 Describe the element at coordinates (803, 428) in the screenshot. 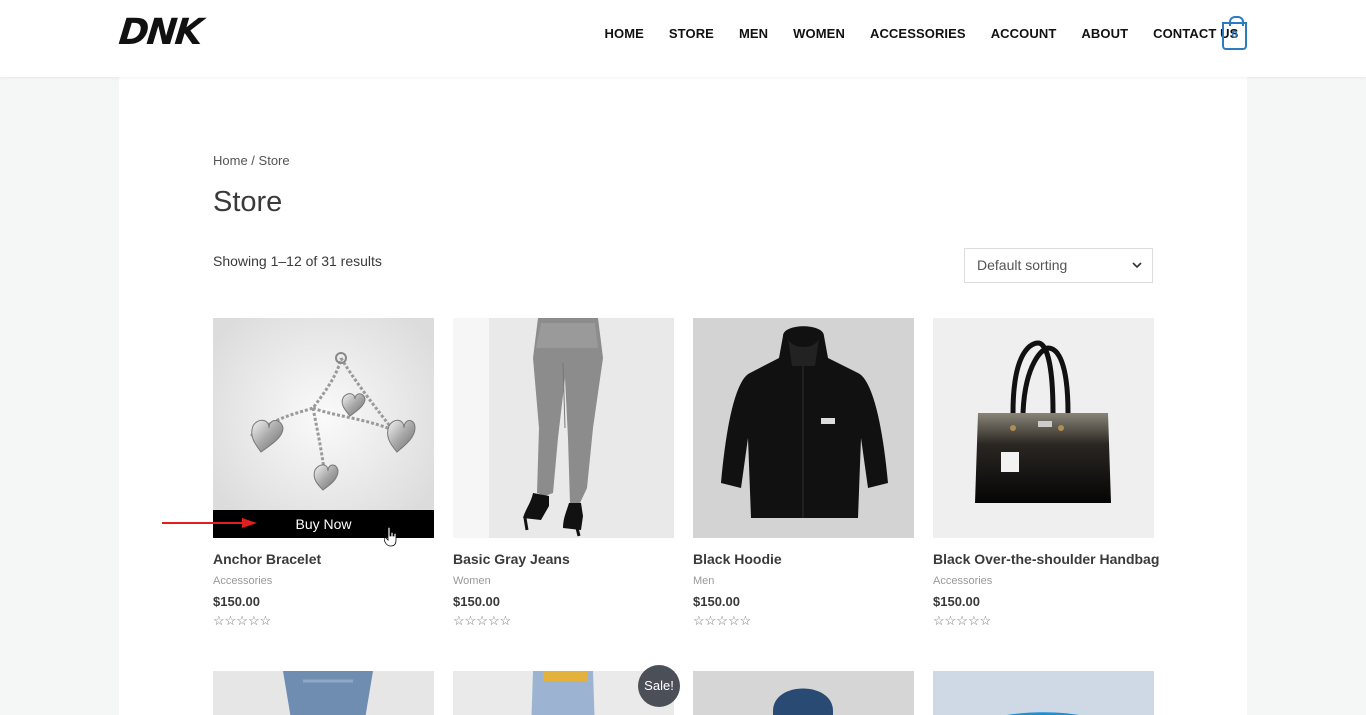

I see `product-image-hoodie` at that location.